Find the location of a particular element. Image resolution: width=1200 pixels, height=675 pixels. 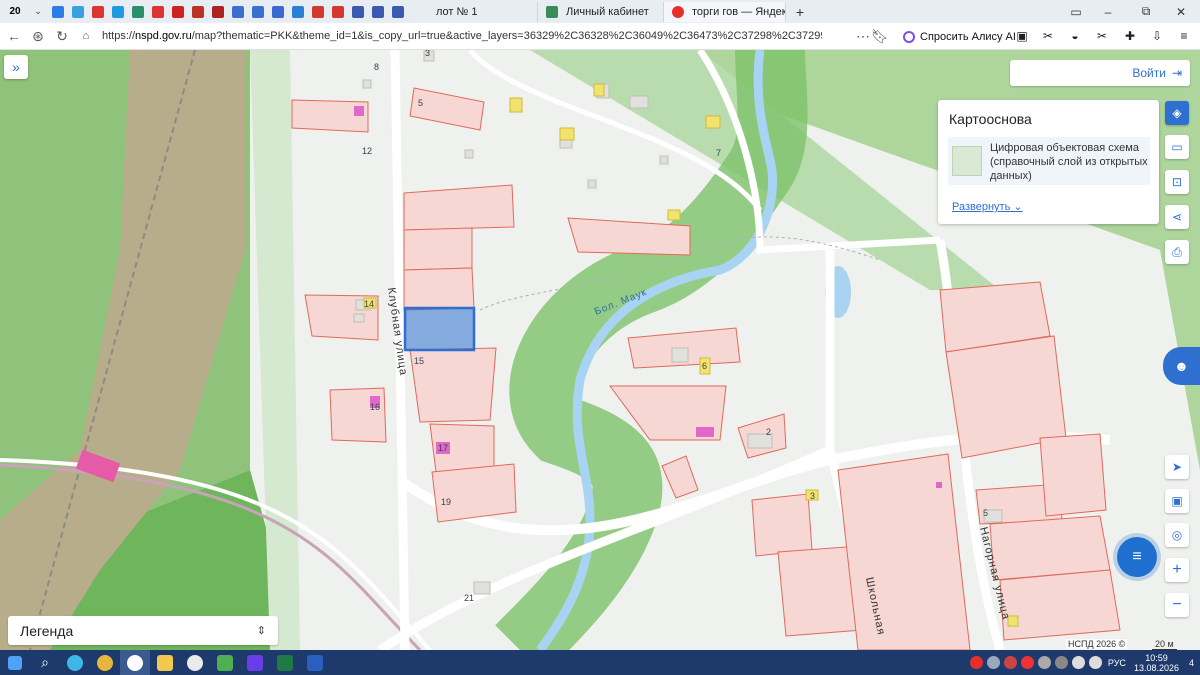

chrome-icon is located at coordinates (105, 662).